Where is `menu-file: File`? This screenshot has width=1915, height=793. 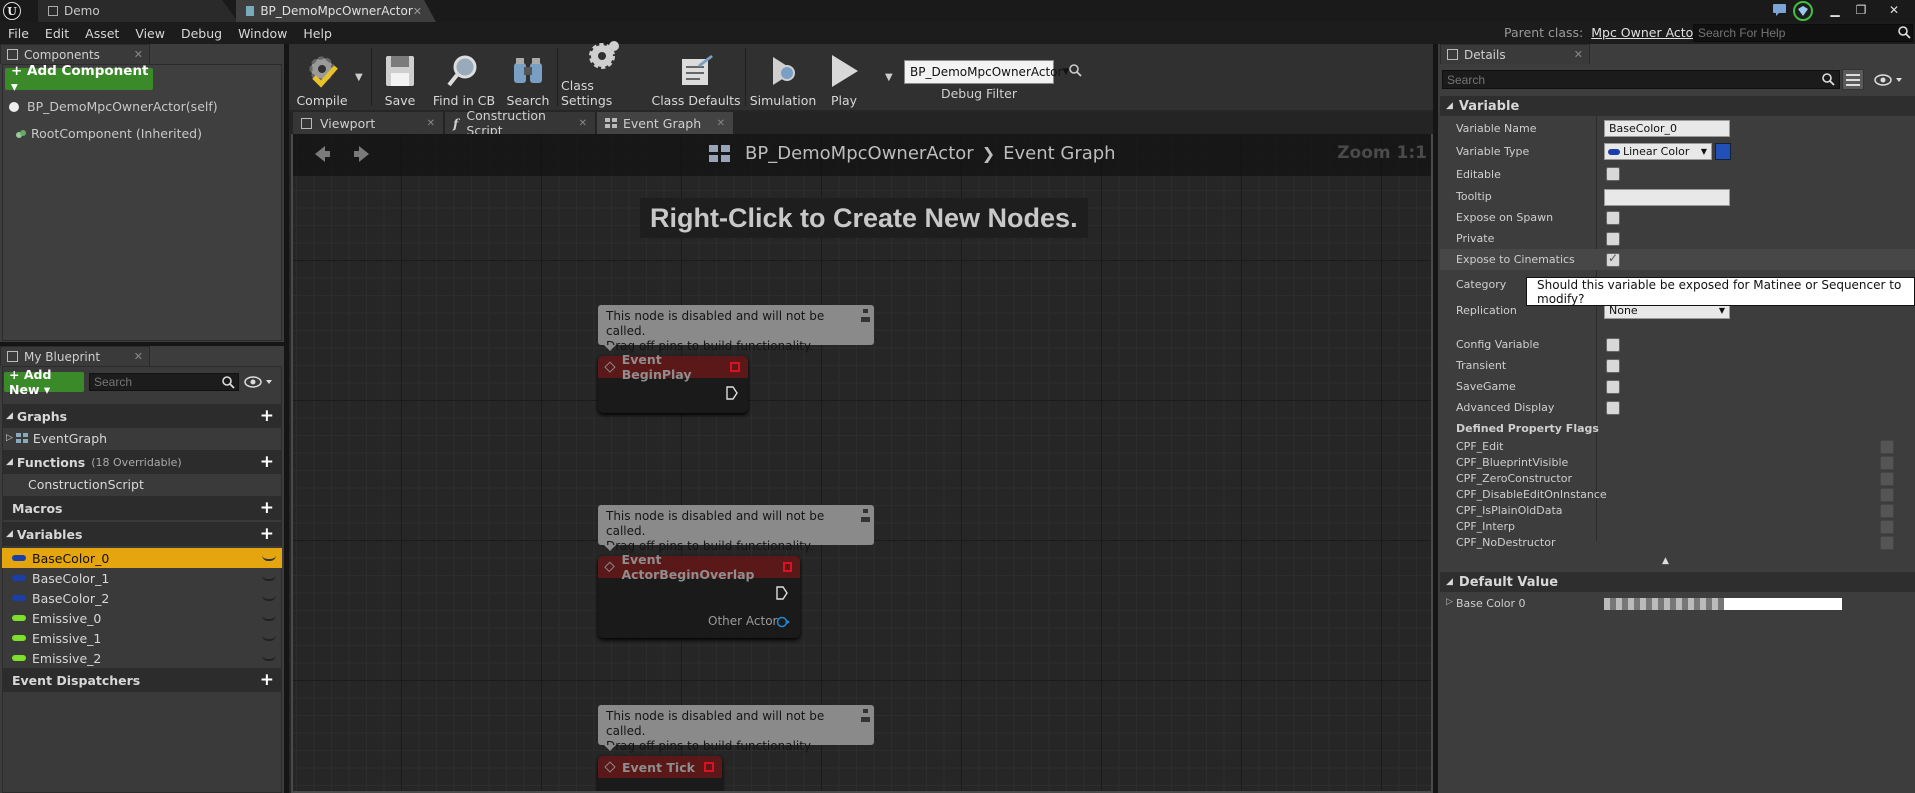
menu-file: File is located at coordinates (18, 33).